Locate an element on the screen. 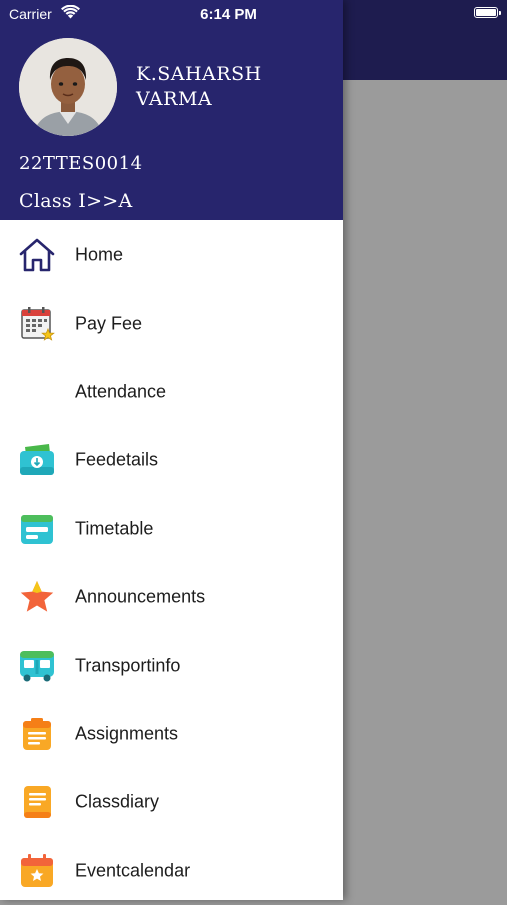 Image resolution: width=507 pixels, height=905 pixels. menu-label: Feedetails is located at coordinates (117, 459).